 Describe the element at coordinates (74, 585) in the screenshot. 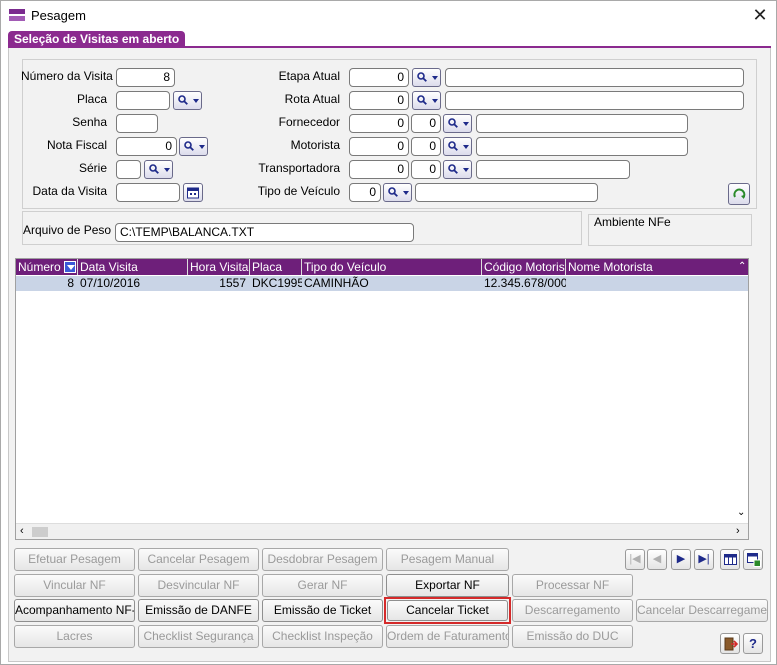

I see `vincular-nf-button: Vincular NF` at that location.